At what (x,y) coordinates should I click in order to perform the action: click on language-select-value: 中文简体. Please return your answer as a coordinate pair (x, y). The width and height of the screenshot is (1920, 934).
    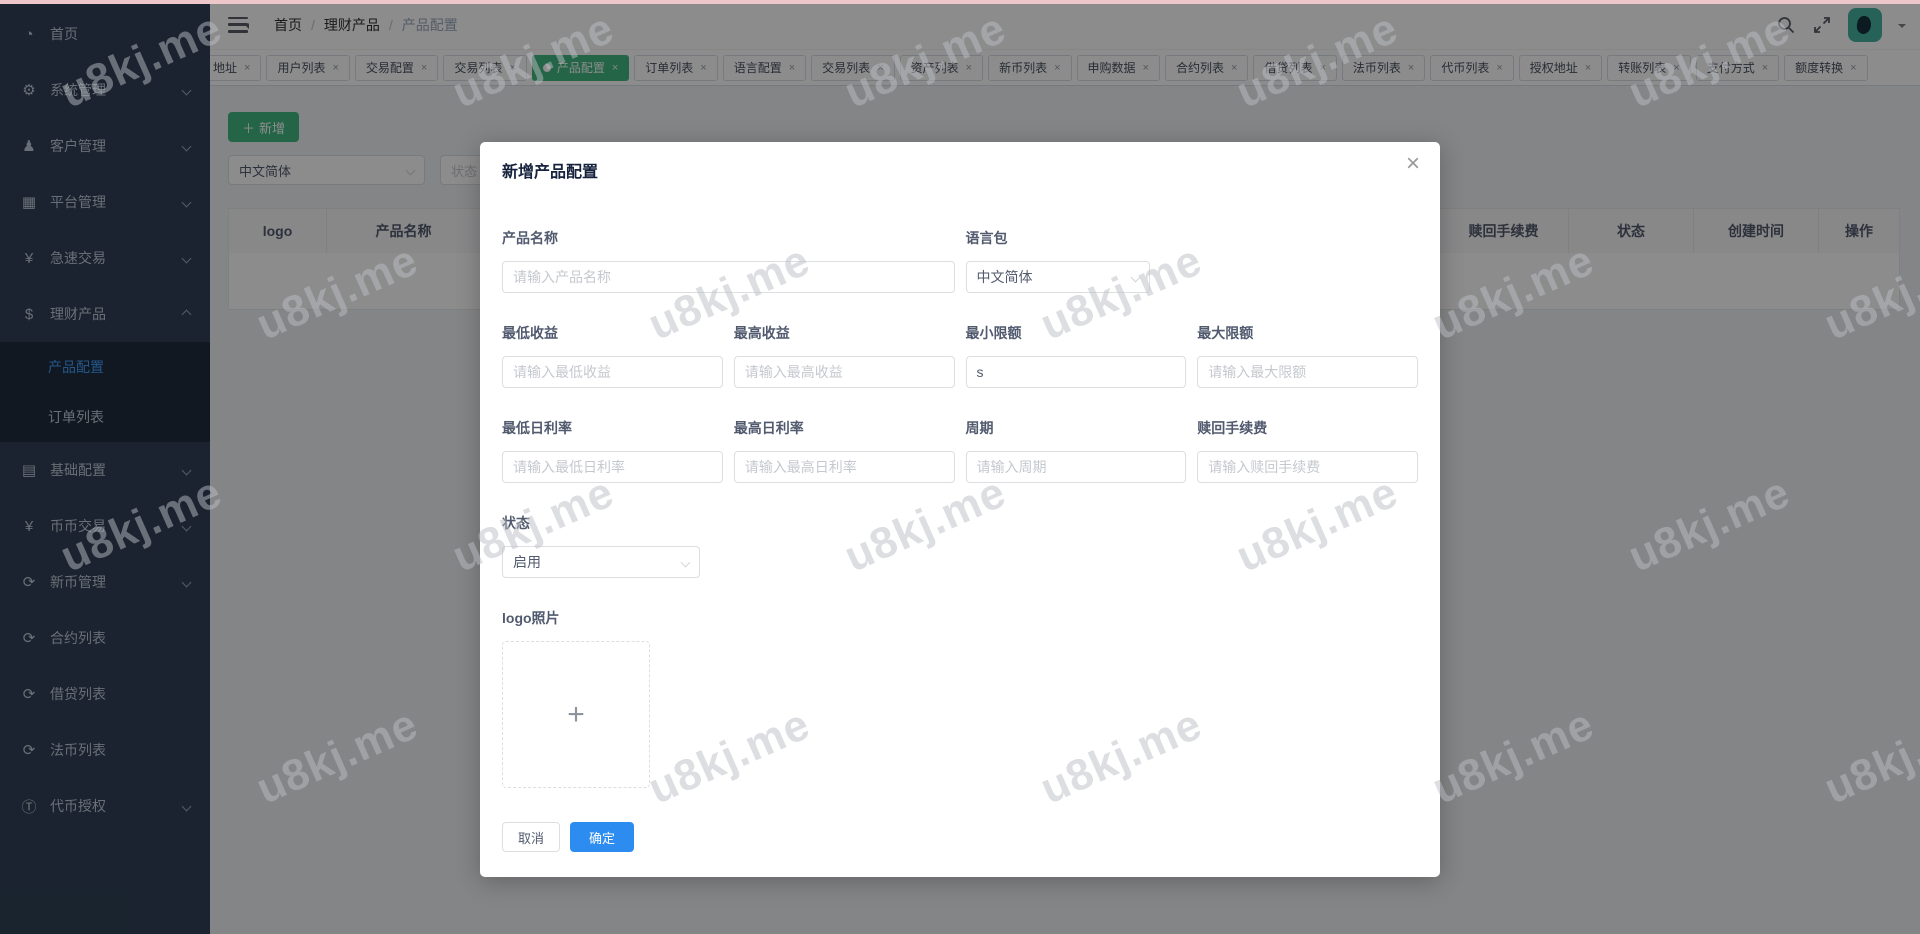
    Looking at the image, I should click on (1004, 277).